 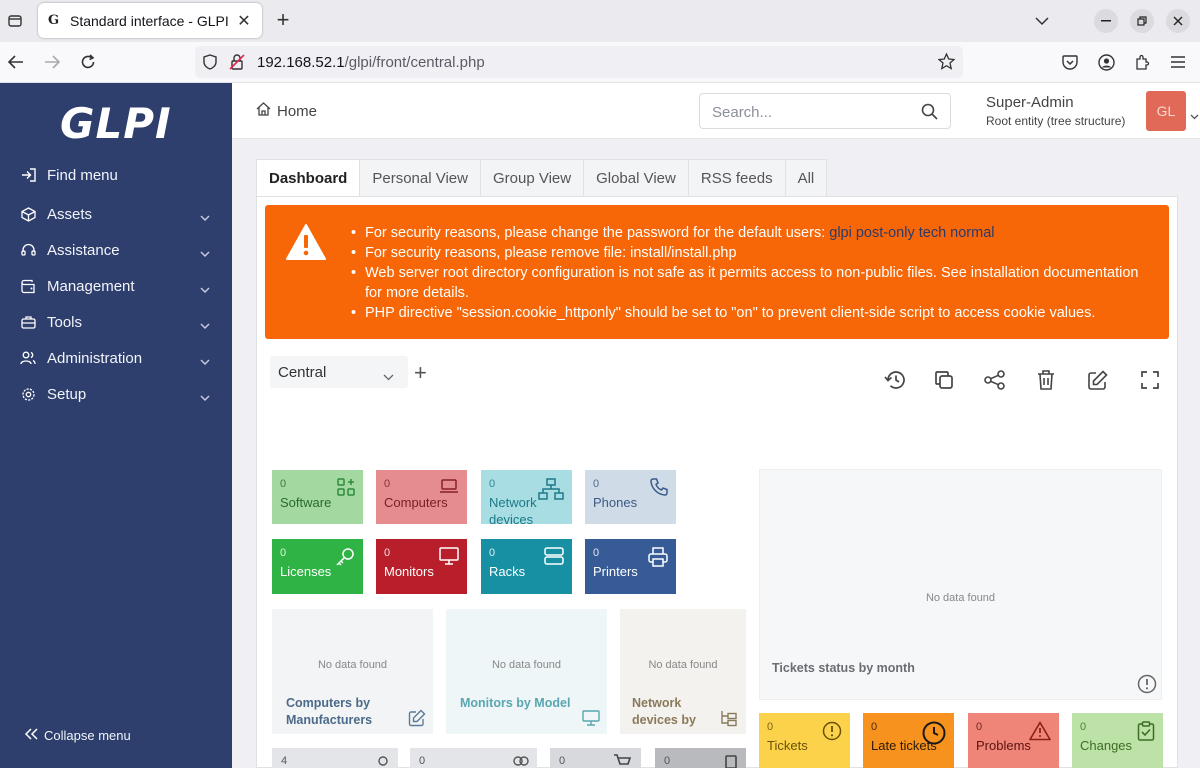 What do you see at coordinates (244, 21) in the screenshot?
I see `close-tab-icon: ✕` at bounding box center [244, 21].